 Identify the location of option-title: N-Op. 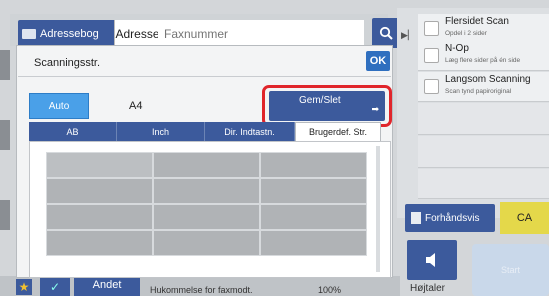
(457, 48).